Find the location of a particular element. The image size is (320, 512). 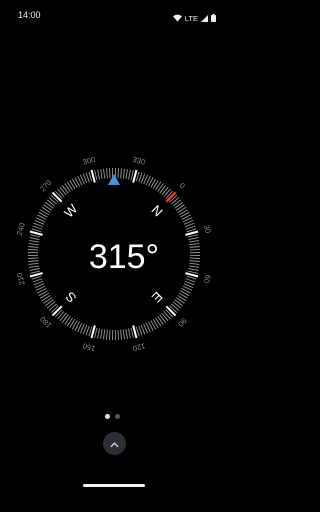

degree-label: 210 is located at coordinates (21, 279).